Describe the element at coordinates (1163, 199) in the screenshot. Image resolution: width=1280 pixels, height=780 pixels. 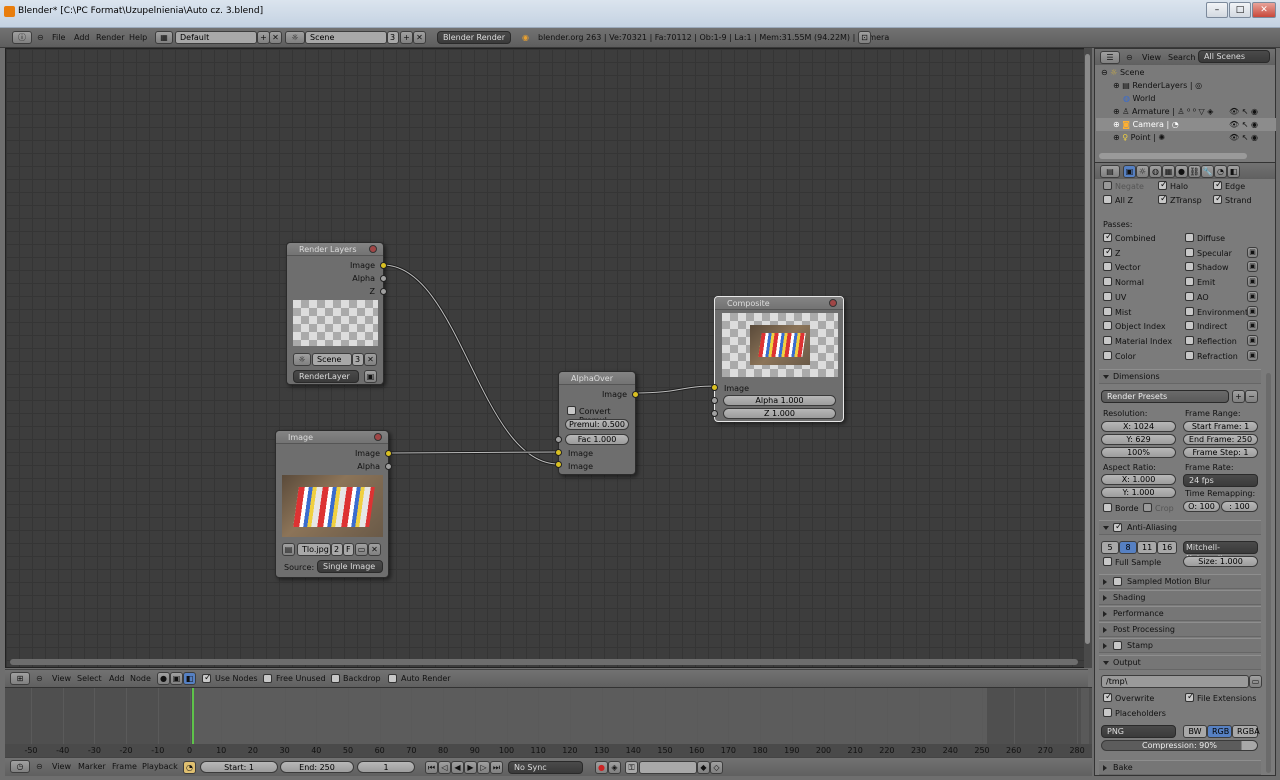
I see `ztransp-checkbox` at that location.